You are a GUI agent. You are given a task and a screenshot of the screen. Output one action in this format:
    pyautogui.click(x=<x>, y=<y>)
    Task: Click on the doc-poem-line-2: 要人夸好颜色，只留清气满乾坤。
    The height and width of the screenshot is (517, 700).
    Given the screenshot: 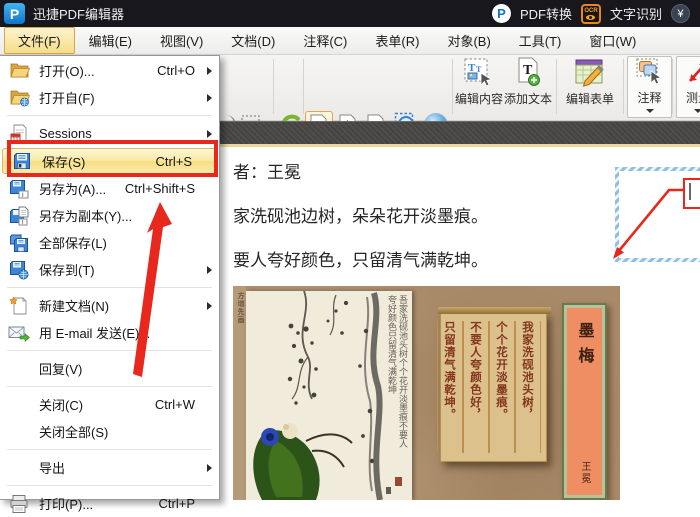 What is the action you would take?
    pyautogui.click(x=360, y=261)
    